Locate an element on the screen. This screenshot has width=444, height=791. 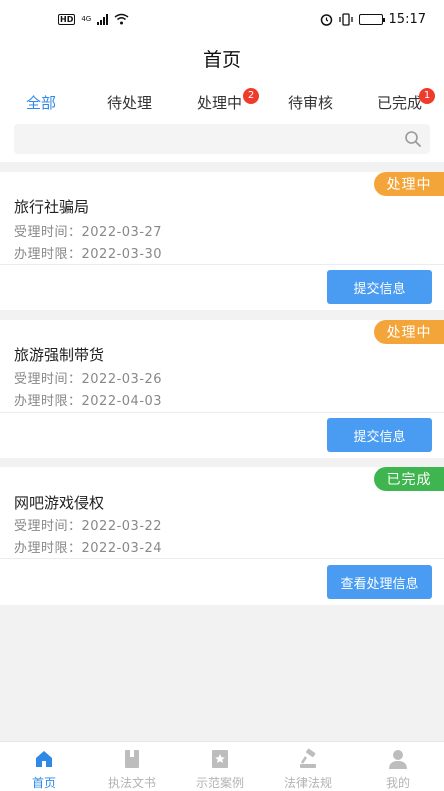
accept-date: 2022-03-27 is located at coordinates (122, 232).